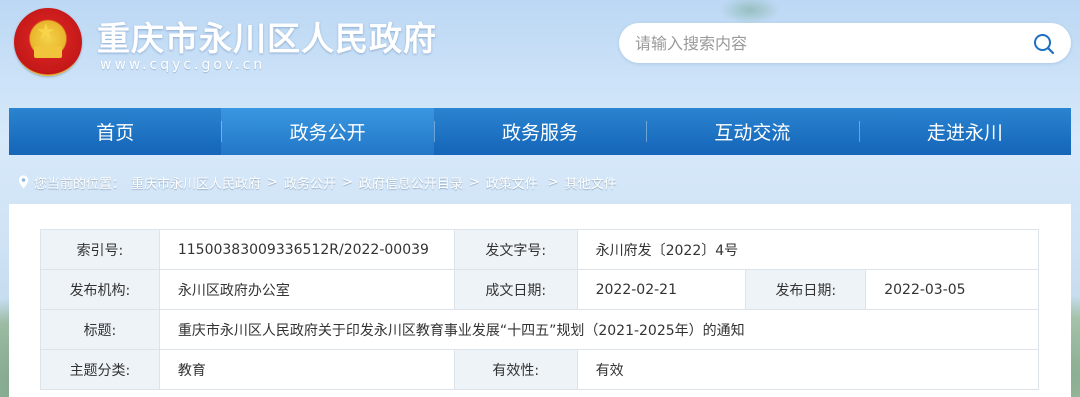 This screenshot has width=1080, height=397. Describe the element at coordinates (306, 249) in the screenshot. I see `index-value: 11500383009336512R/2022-00039` at that location.